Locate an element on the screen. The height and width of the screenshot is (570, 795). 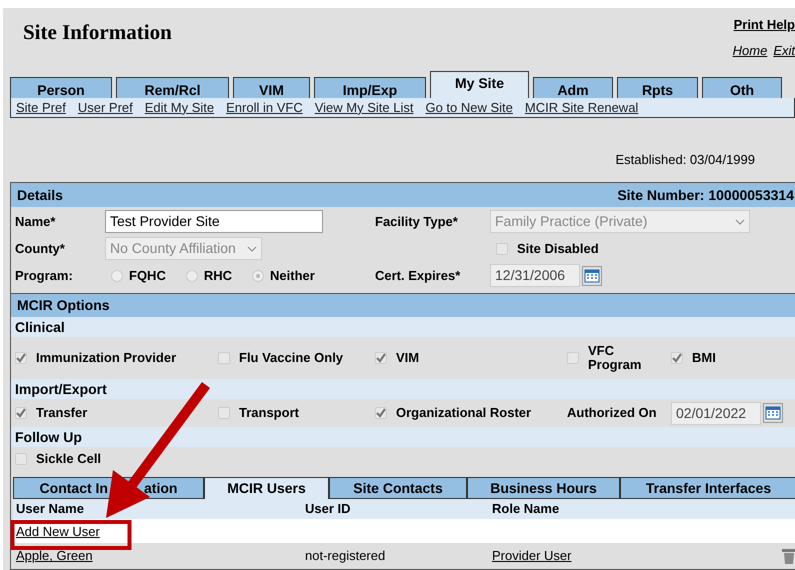
group-title: Follow Up is located at coordinates (48, 437).